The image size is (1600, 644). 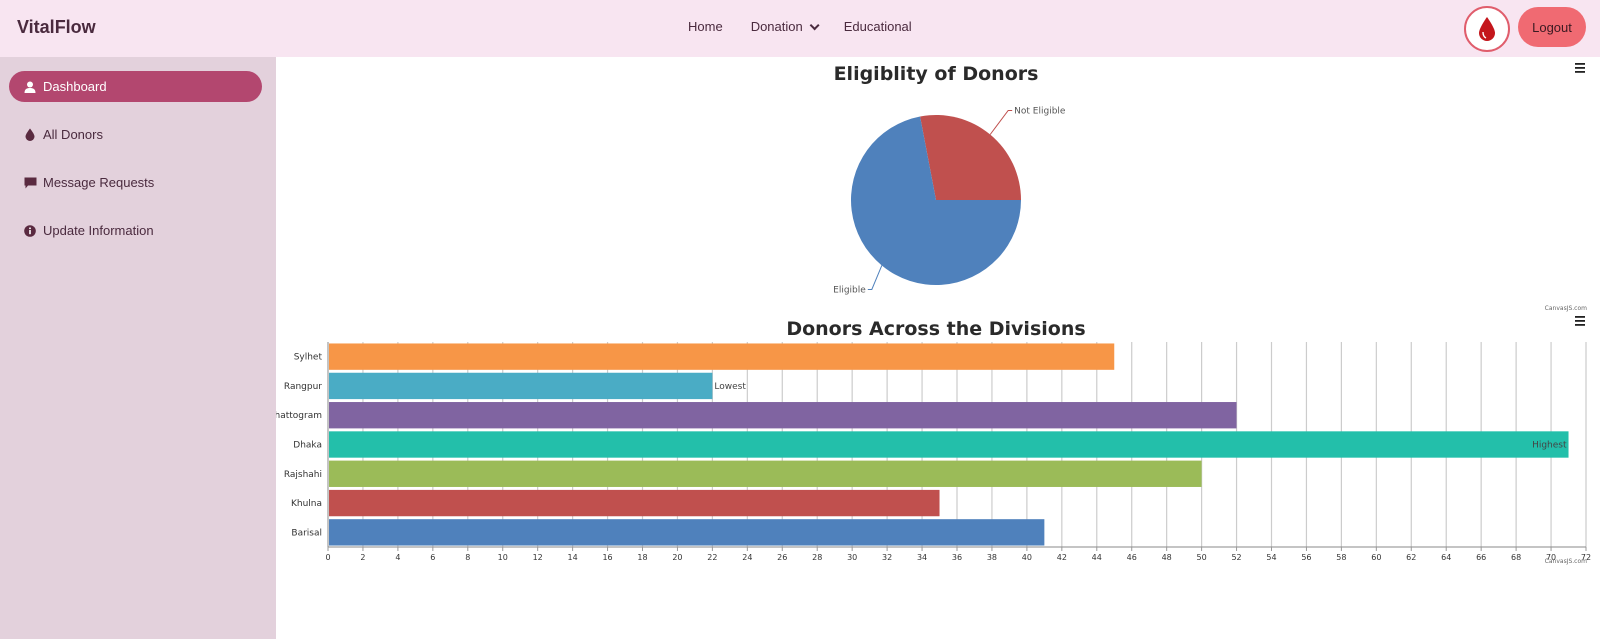 I want to click on tick-label: 0, so click(x=327, y=557).